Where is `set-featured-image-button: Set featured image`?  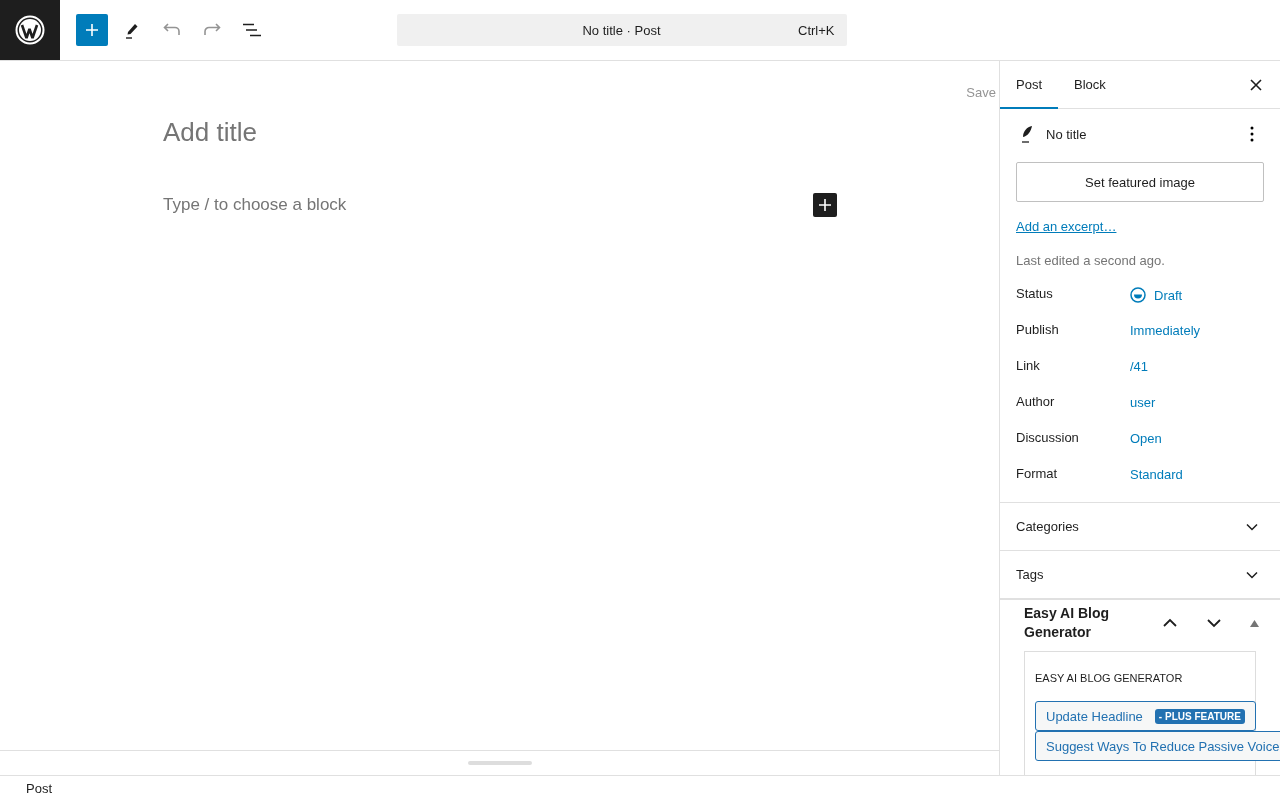 set-featured-image-button: Set featured image is located at coordinates (1140, 182).